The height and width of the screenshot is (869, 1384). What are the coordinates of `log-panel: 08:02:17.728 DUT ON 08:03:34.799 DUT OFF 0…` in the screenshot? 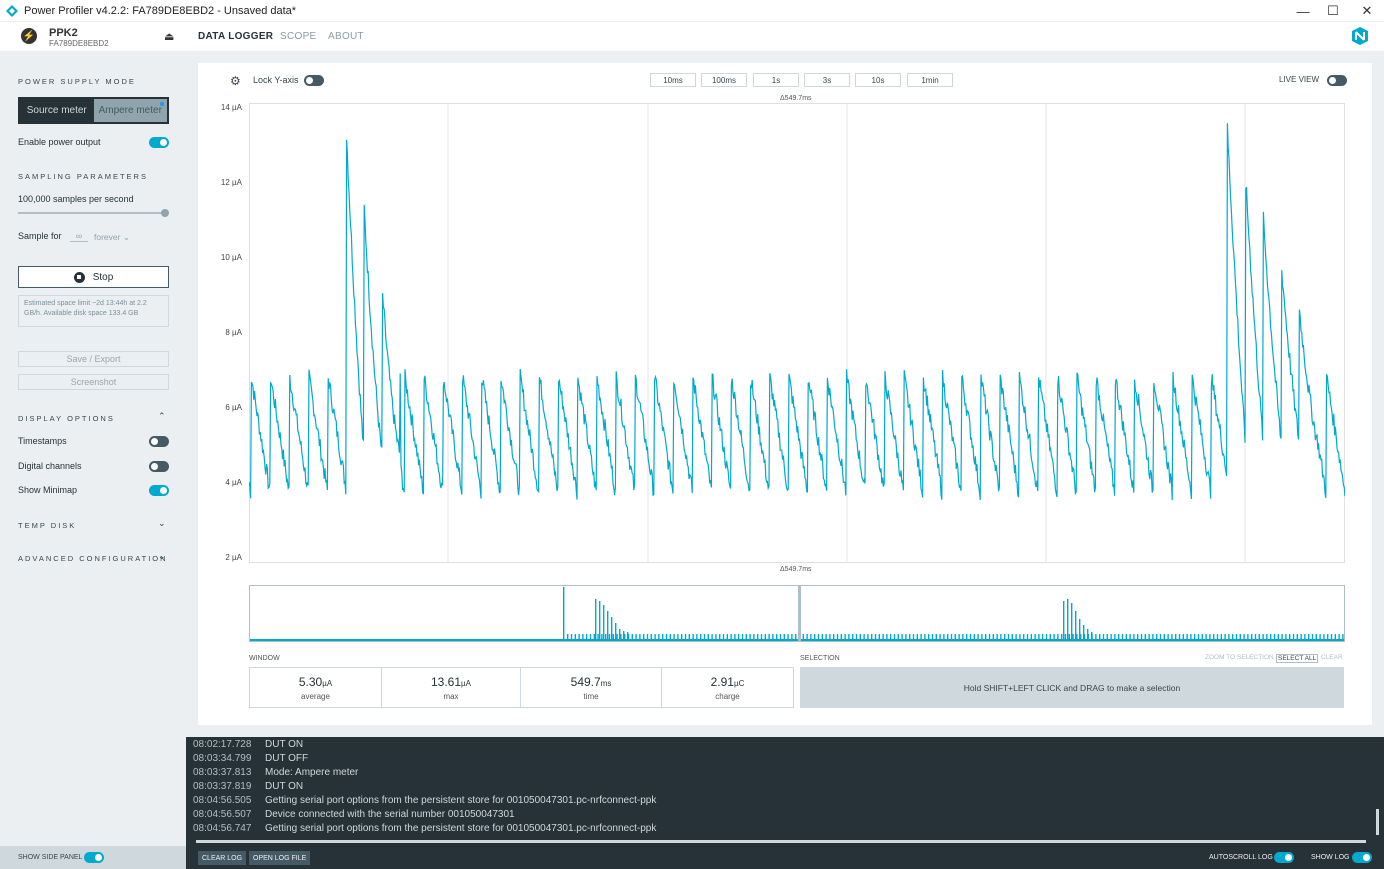 It's located at (785, 791).